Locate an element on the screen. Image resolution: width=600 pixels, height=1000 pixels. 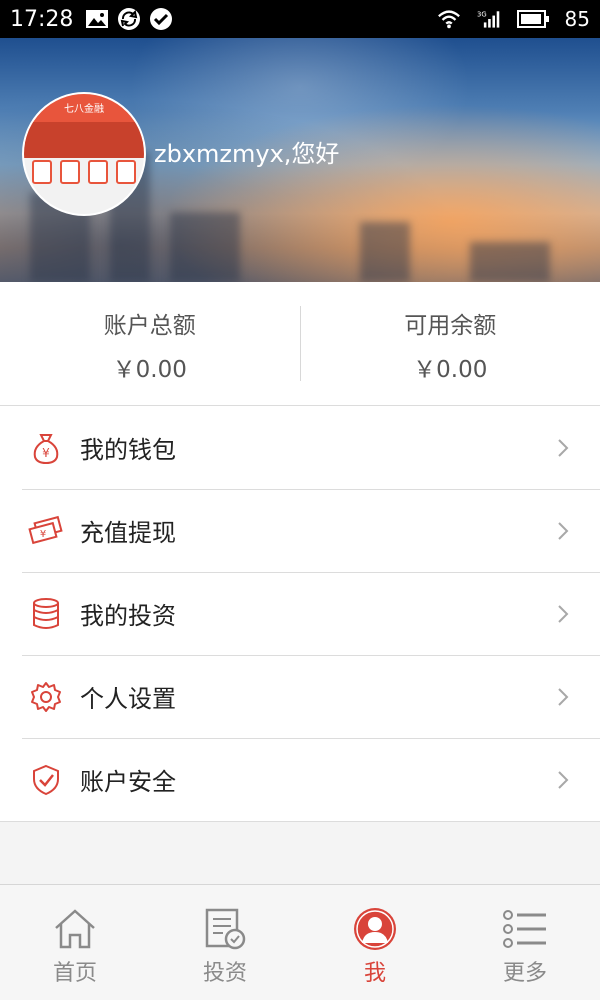
banknotes-icon: ¥ is located at coordinates (46, 531).